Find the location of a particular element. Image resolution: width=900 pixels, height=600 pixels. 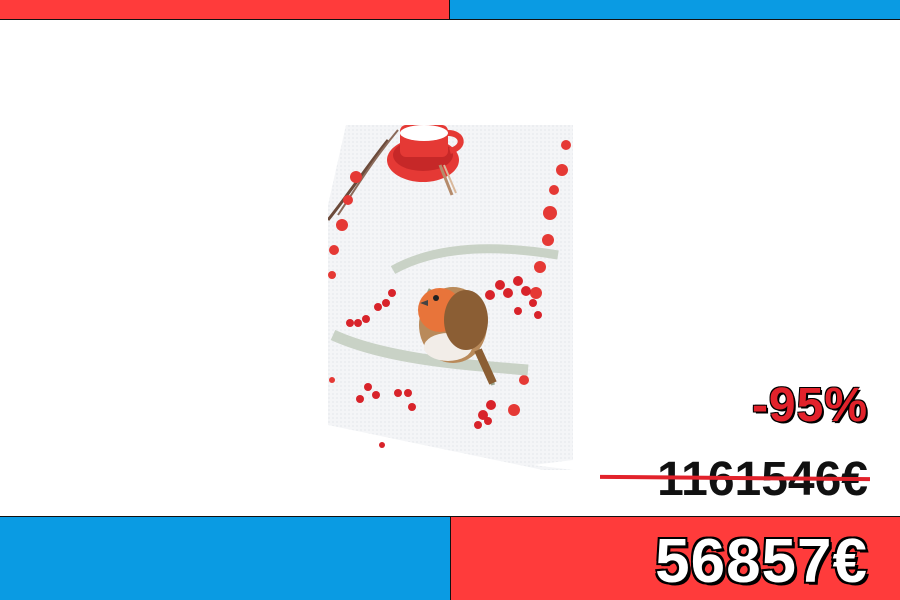

top-left-banner is located at coordinates (224, 10).